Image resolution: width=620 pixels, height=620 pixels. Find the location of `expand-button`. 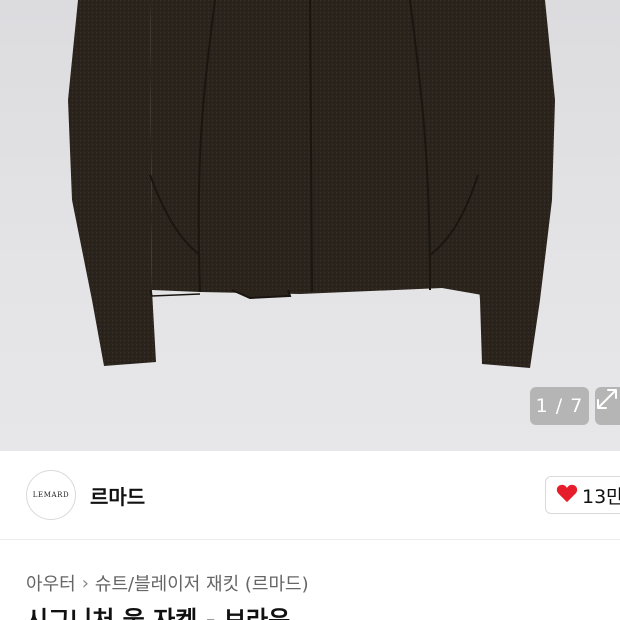

expand-button is located at coordinates (607, 406).